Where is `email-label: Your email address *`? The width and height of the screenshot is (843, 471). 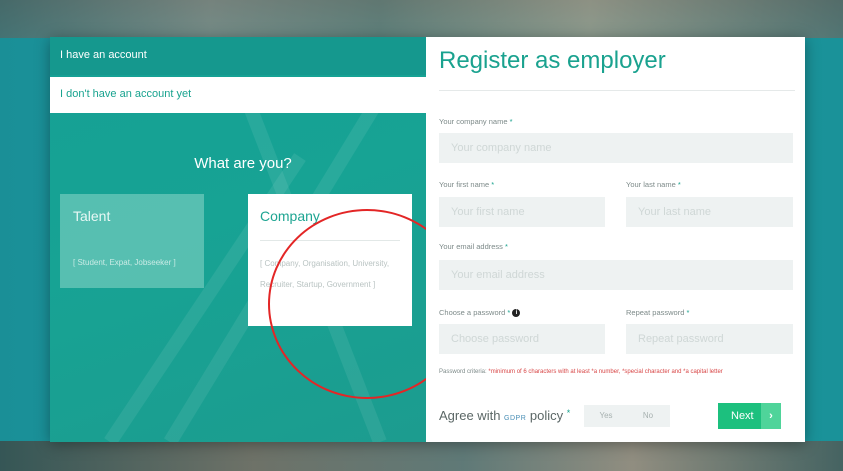 email-label: Your email address * is located at coordinates (473, 246).